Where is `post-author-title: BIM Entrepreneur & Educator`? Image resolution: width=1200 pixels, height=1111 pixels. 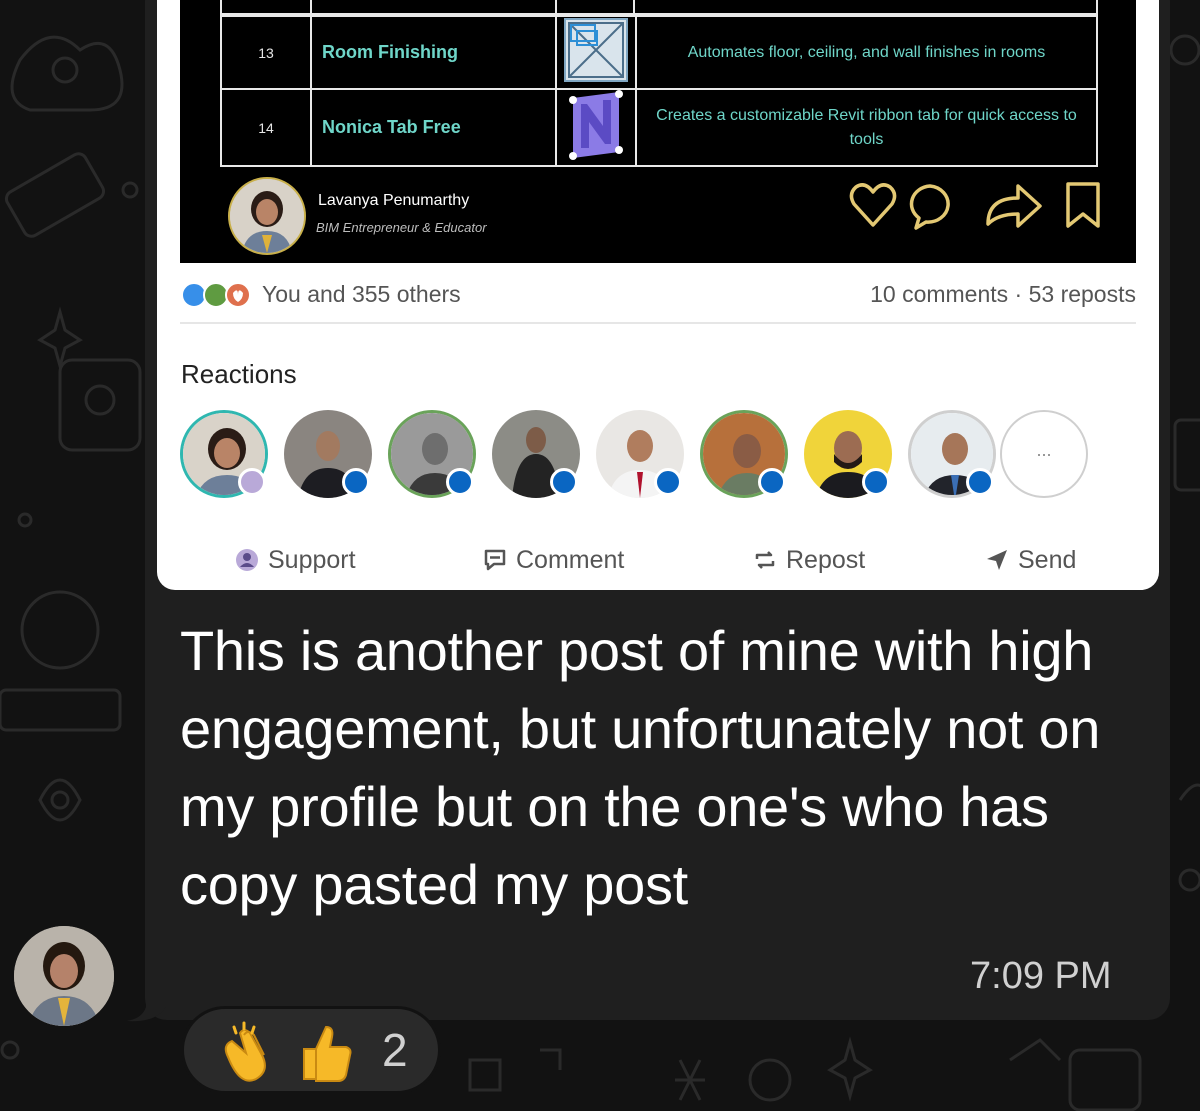
post-author-title: BIM Entrepreneur & Educator is located at coordinates (401, 227).